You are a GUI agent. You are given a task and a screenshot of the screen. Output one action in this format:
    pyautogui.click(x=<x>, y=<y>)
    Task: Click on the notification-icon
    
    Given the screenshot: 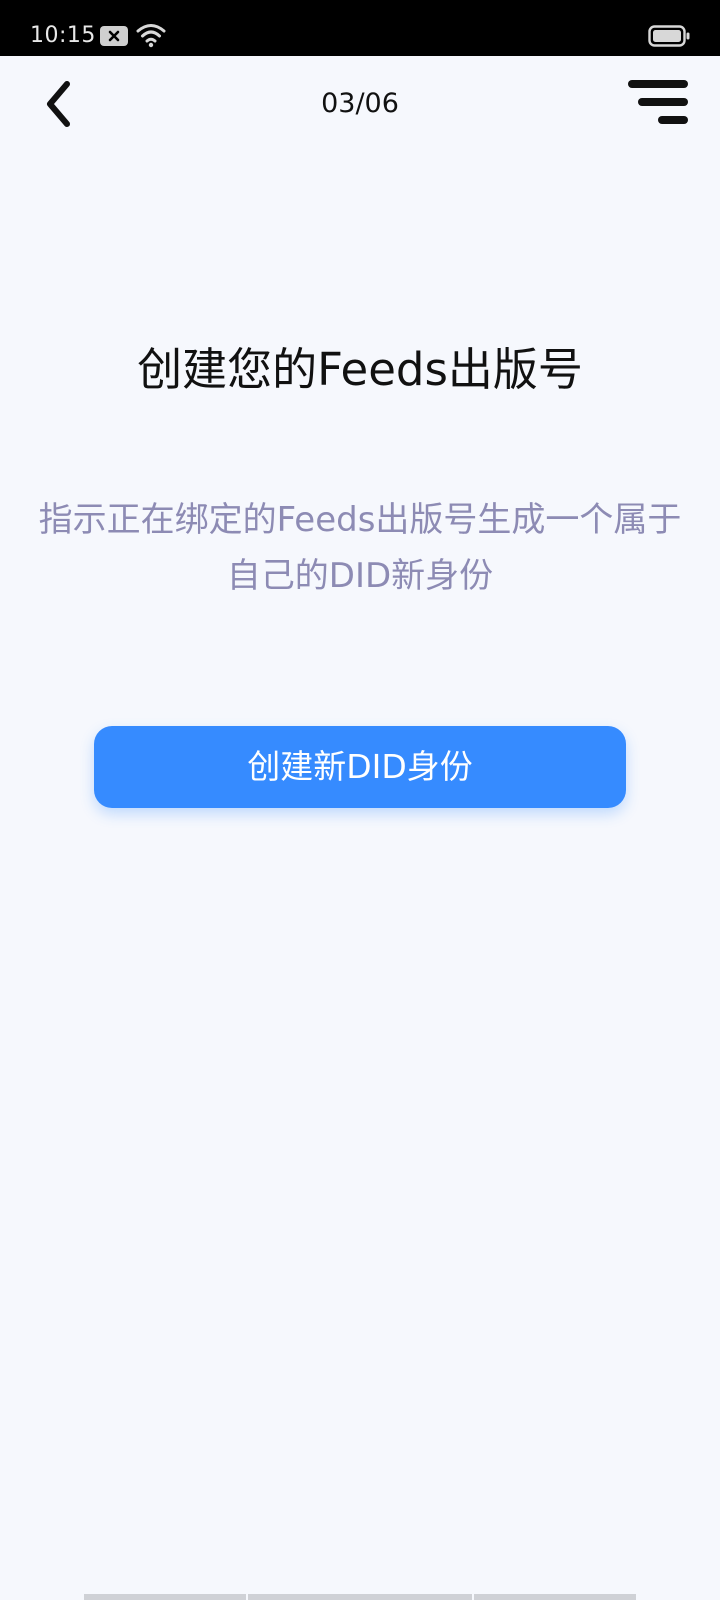 What is the action you would take?
    pyautogui.click(x=114, y=36)
    